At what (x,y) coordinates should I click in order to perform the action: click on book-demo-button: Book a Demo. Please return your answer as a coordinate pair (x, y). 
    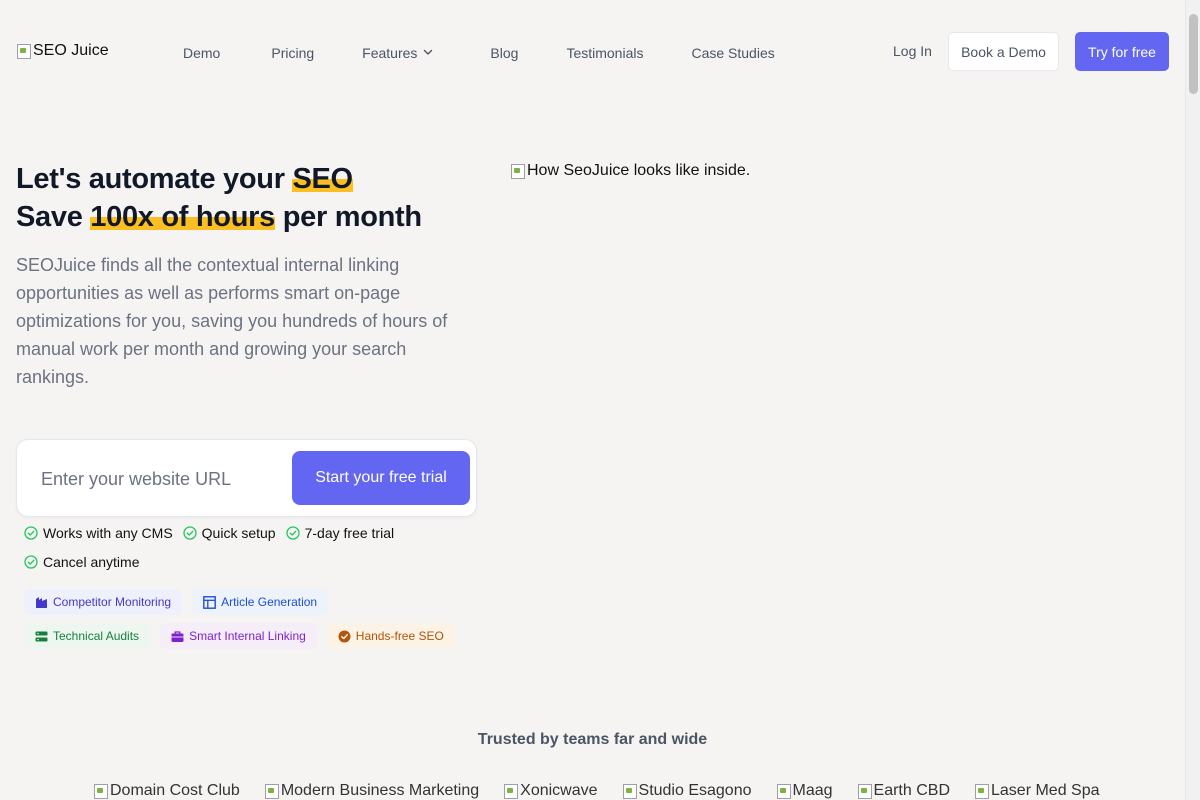
    Looking at the image, I should click on (1003, 51).